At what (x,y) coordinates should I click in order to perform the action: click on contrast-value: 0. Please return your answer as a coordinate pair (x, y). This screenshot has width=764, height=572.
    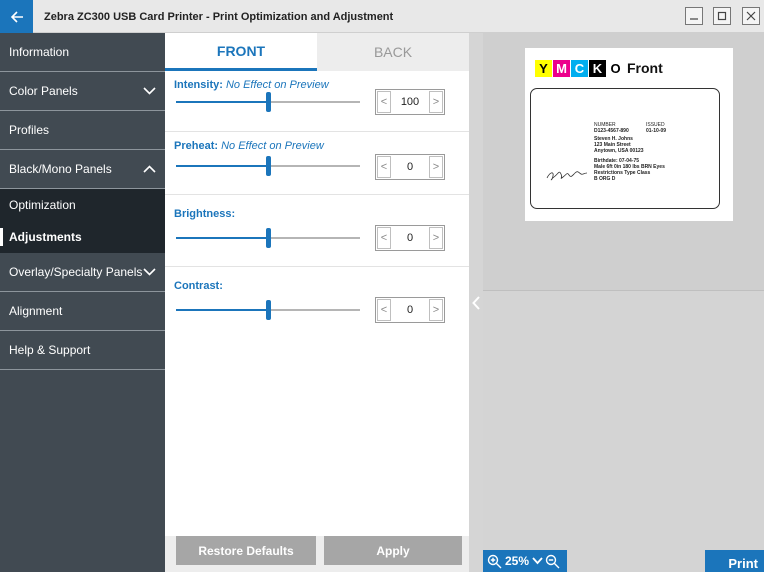
    Looking at the image, I should click on (410, 310).